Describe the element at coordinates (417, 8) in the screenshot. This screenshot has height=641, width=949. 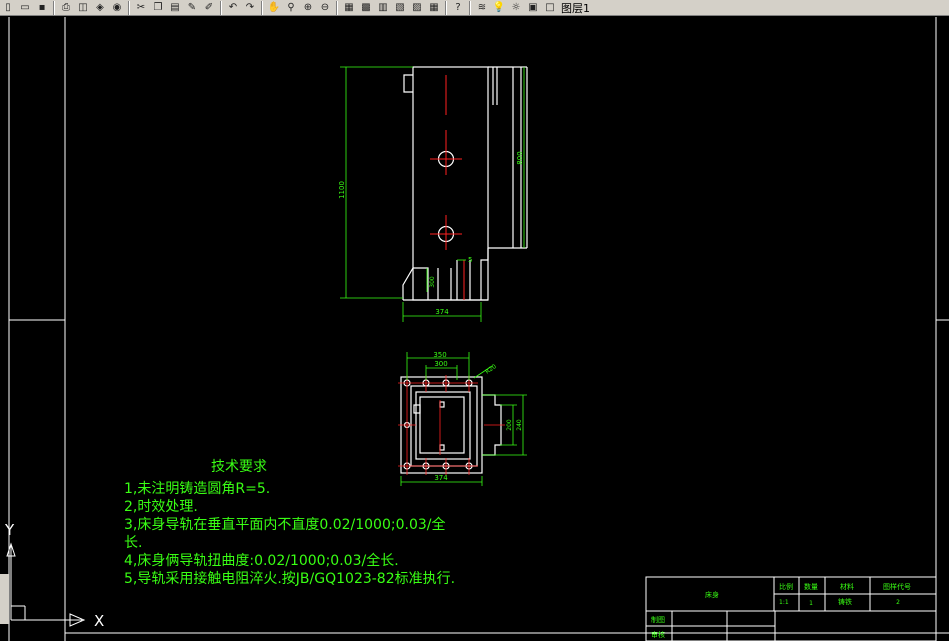
I see `markup-icon: ▨` at that location.